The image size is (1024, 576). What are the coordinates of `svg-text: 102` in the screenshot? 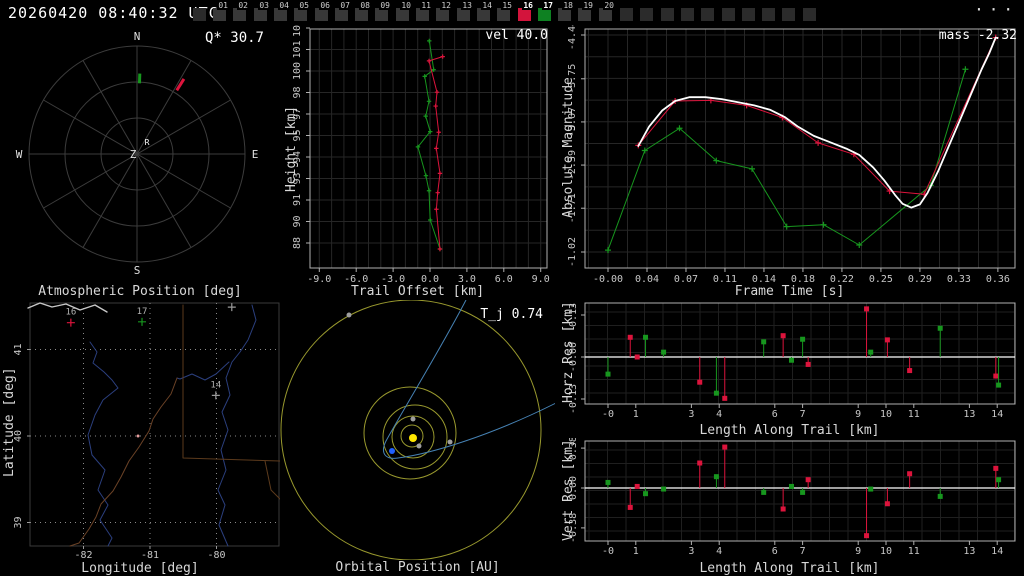 It's located at (297, 31).